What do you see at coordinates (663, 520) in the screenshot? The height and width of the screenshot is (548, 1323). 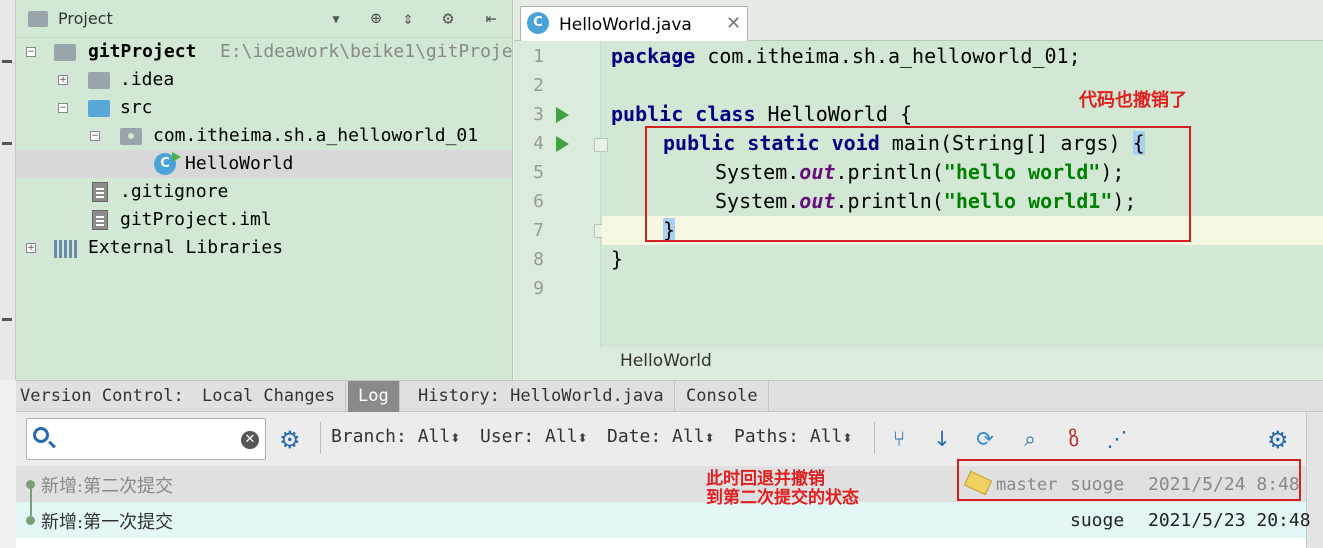 I see `commit-row: 新增:第一次提交 suoge 2021/5/23 20:48` at bounding box center [663, 520].